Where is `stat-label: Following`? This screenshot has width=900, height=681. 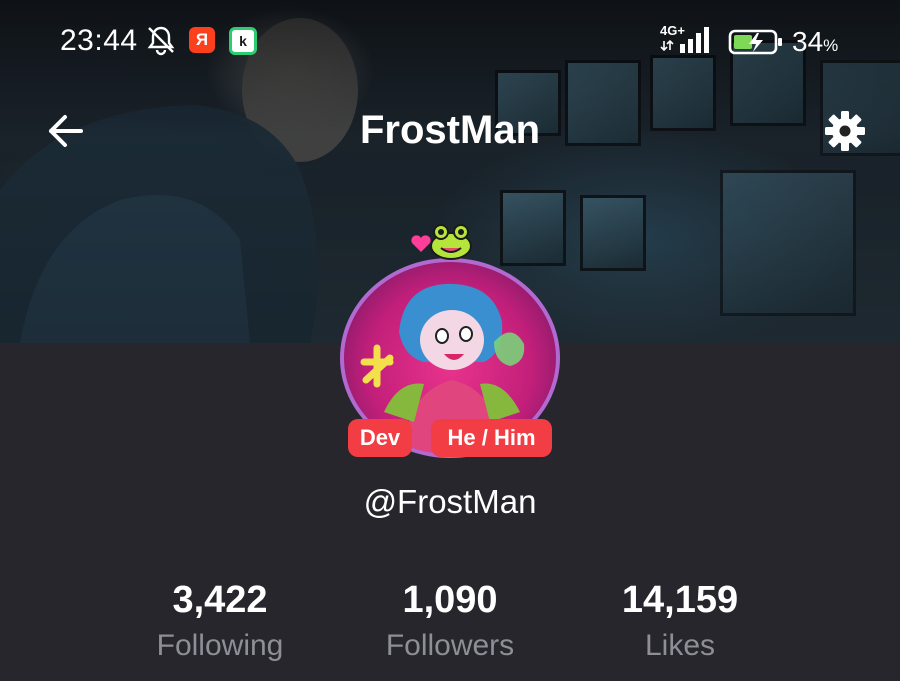 stat-label: Following is located at coordinates (220, 645).